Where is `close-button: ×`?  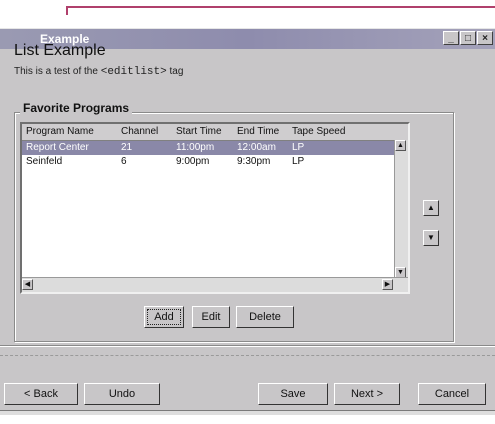
close-button: × is located at coordinates (485, 38).